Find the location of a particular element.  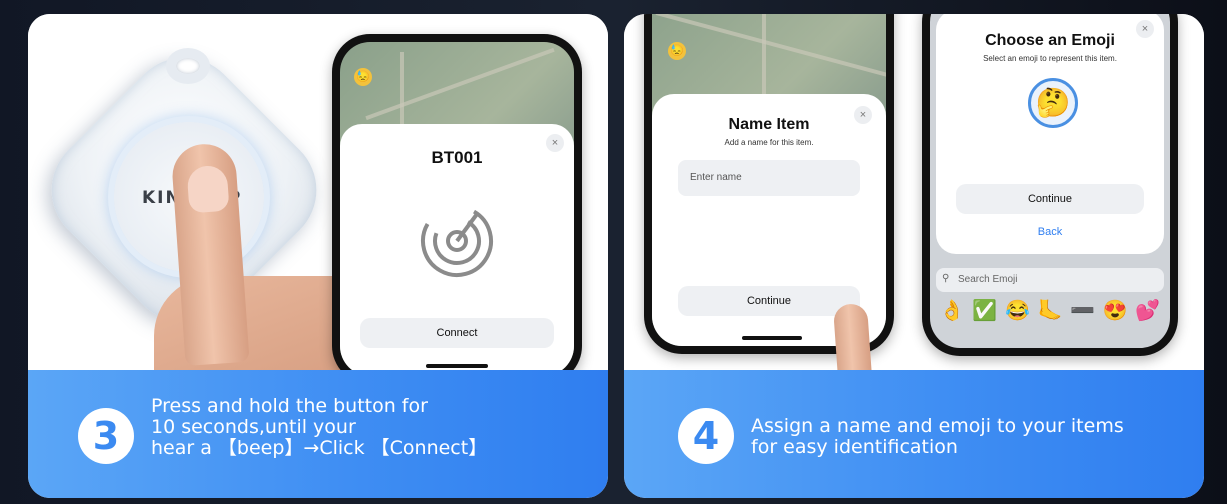

dialog-title: Choose an Emoji is located at coordinates (1050, 40).